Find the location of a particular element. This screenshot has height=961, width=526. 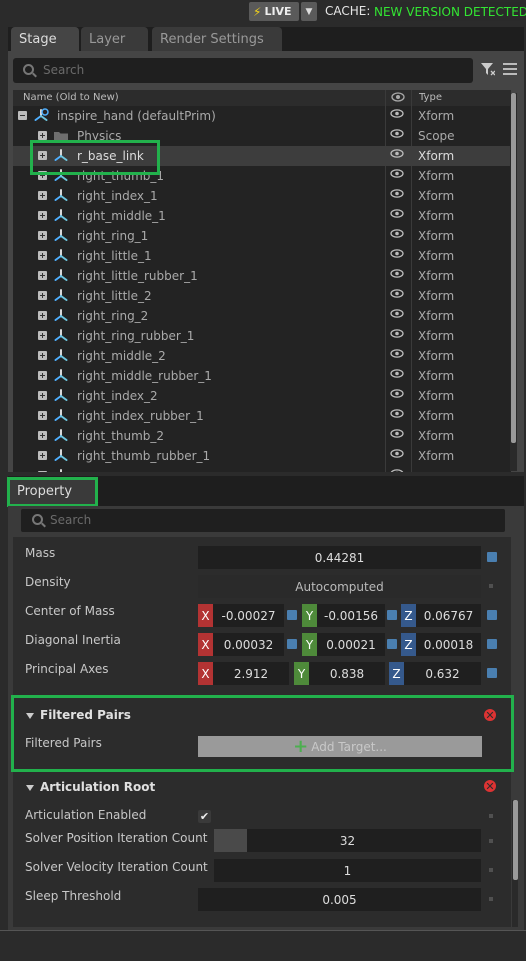

tab-render-settings: Render Settings is located at coordinates (217, 39).